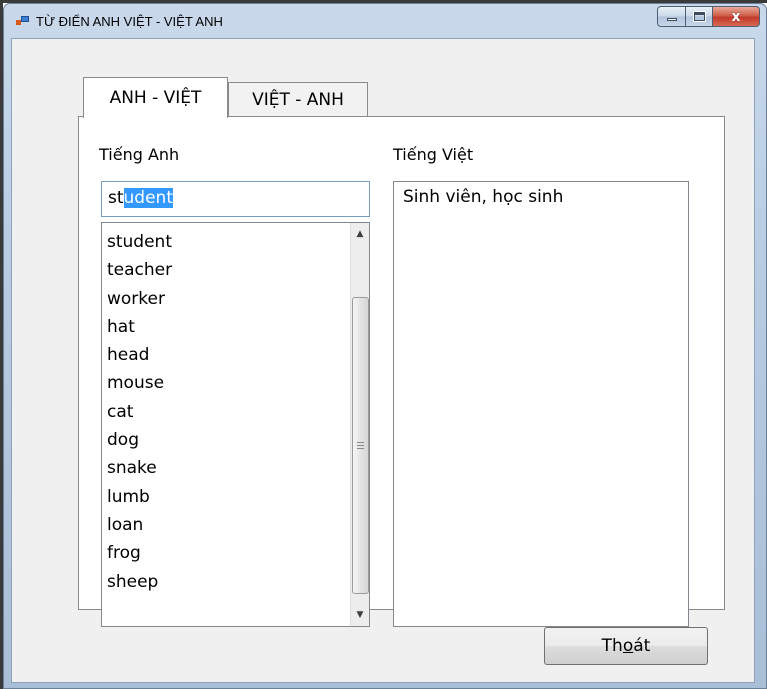 This screenshot has height=689, width=767. I want to click on app-icon, so click(22, 21).